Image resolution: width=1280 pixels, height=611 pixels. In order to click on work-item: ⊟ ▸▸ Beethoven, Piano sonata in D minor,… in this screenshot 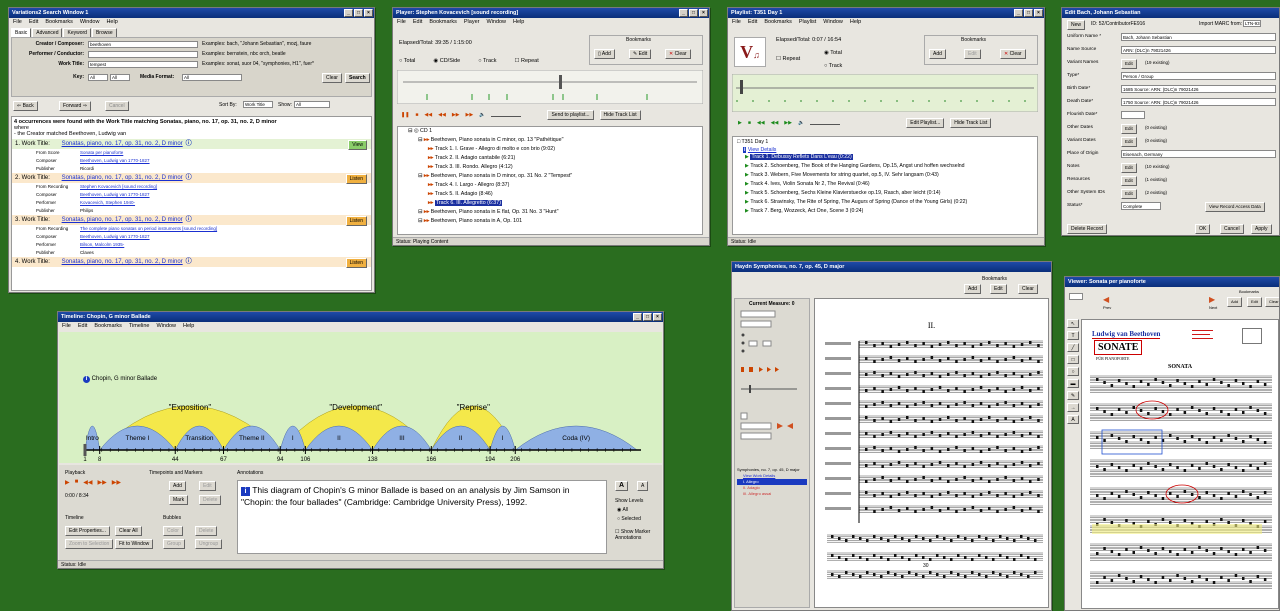, I will do `click(550, 176)`.